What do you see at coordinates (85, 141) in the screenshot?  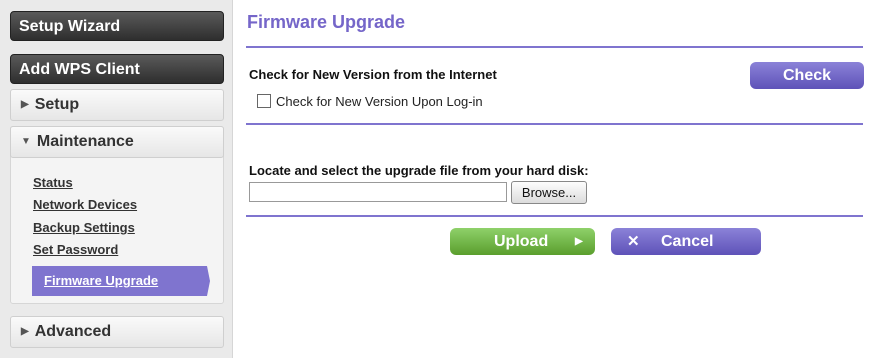 I see `nav-section-maintenance-label: Maintenance` at bounding box center [85, 141].